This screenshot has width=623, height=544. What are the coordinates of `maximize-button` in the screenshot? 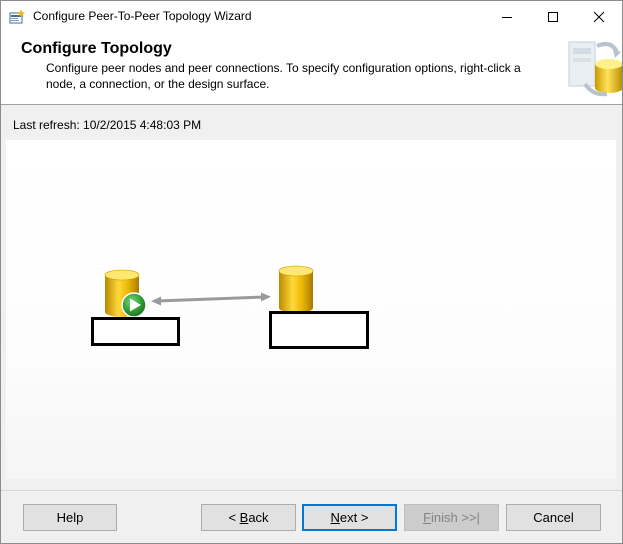 It's located at (553, 16).